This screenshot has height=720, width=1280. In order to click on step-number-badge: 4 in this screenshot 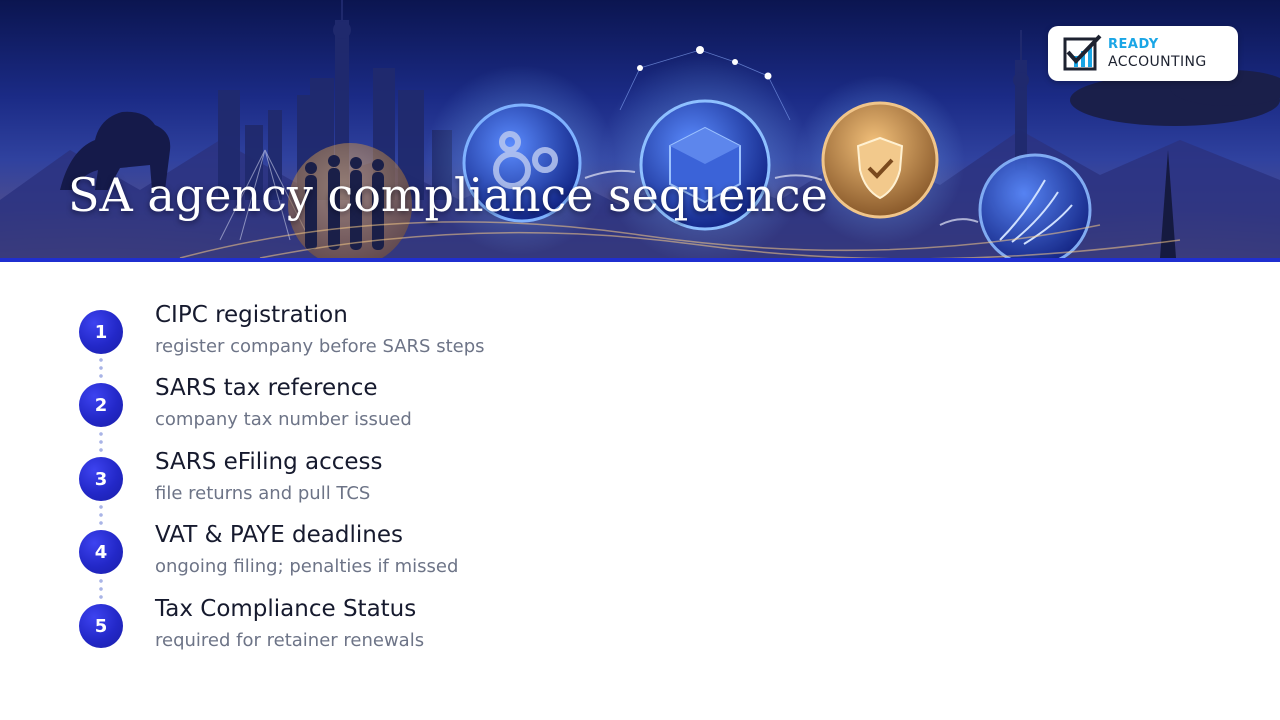, I will do `click(101, 552)`.